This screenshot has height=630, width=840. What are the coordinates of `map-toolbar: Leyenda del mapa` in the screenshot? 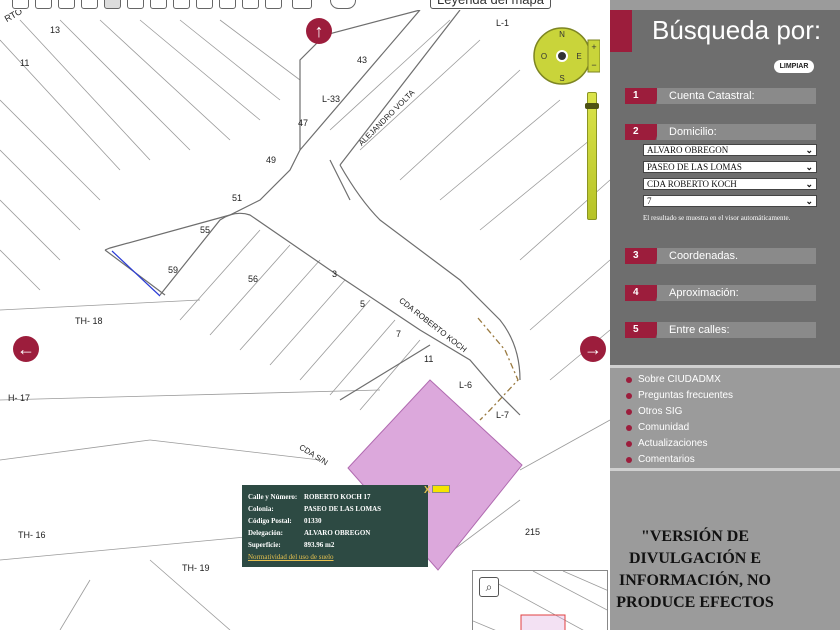 It's located at (305, 5).